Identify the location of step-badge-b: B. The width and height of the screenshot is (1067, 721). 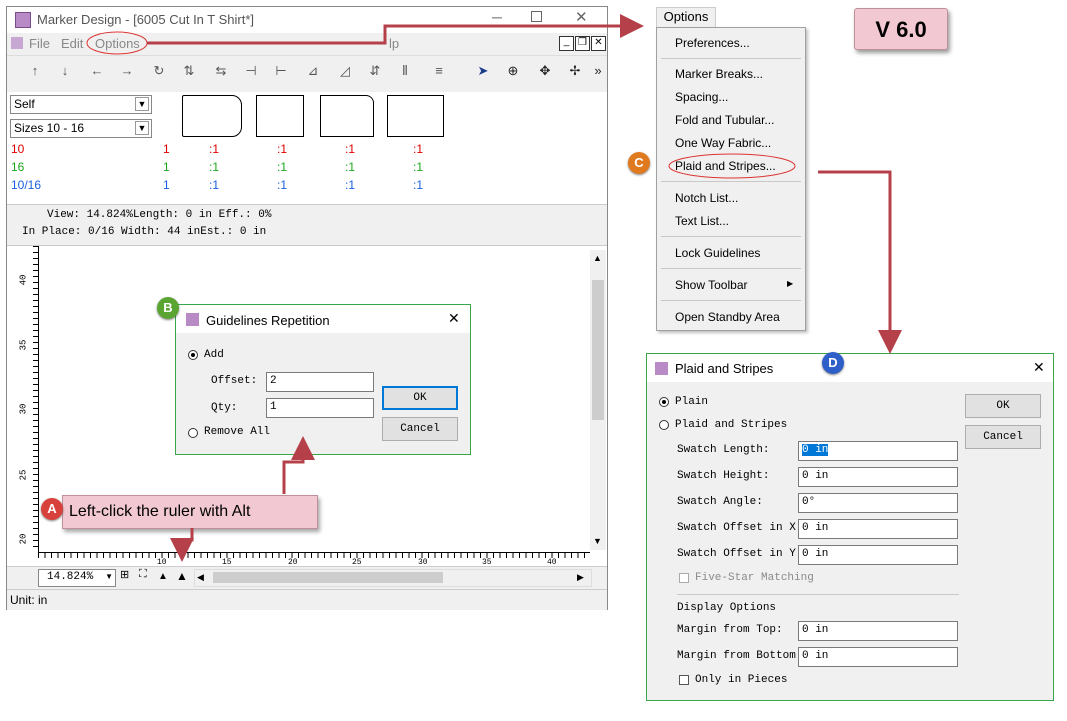
(168, 308).